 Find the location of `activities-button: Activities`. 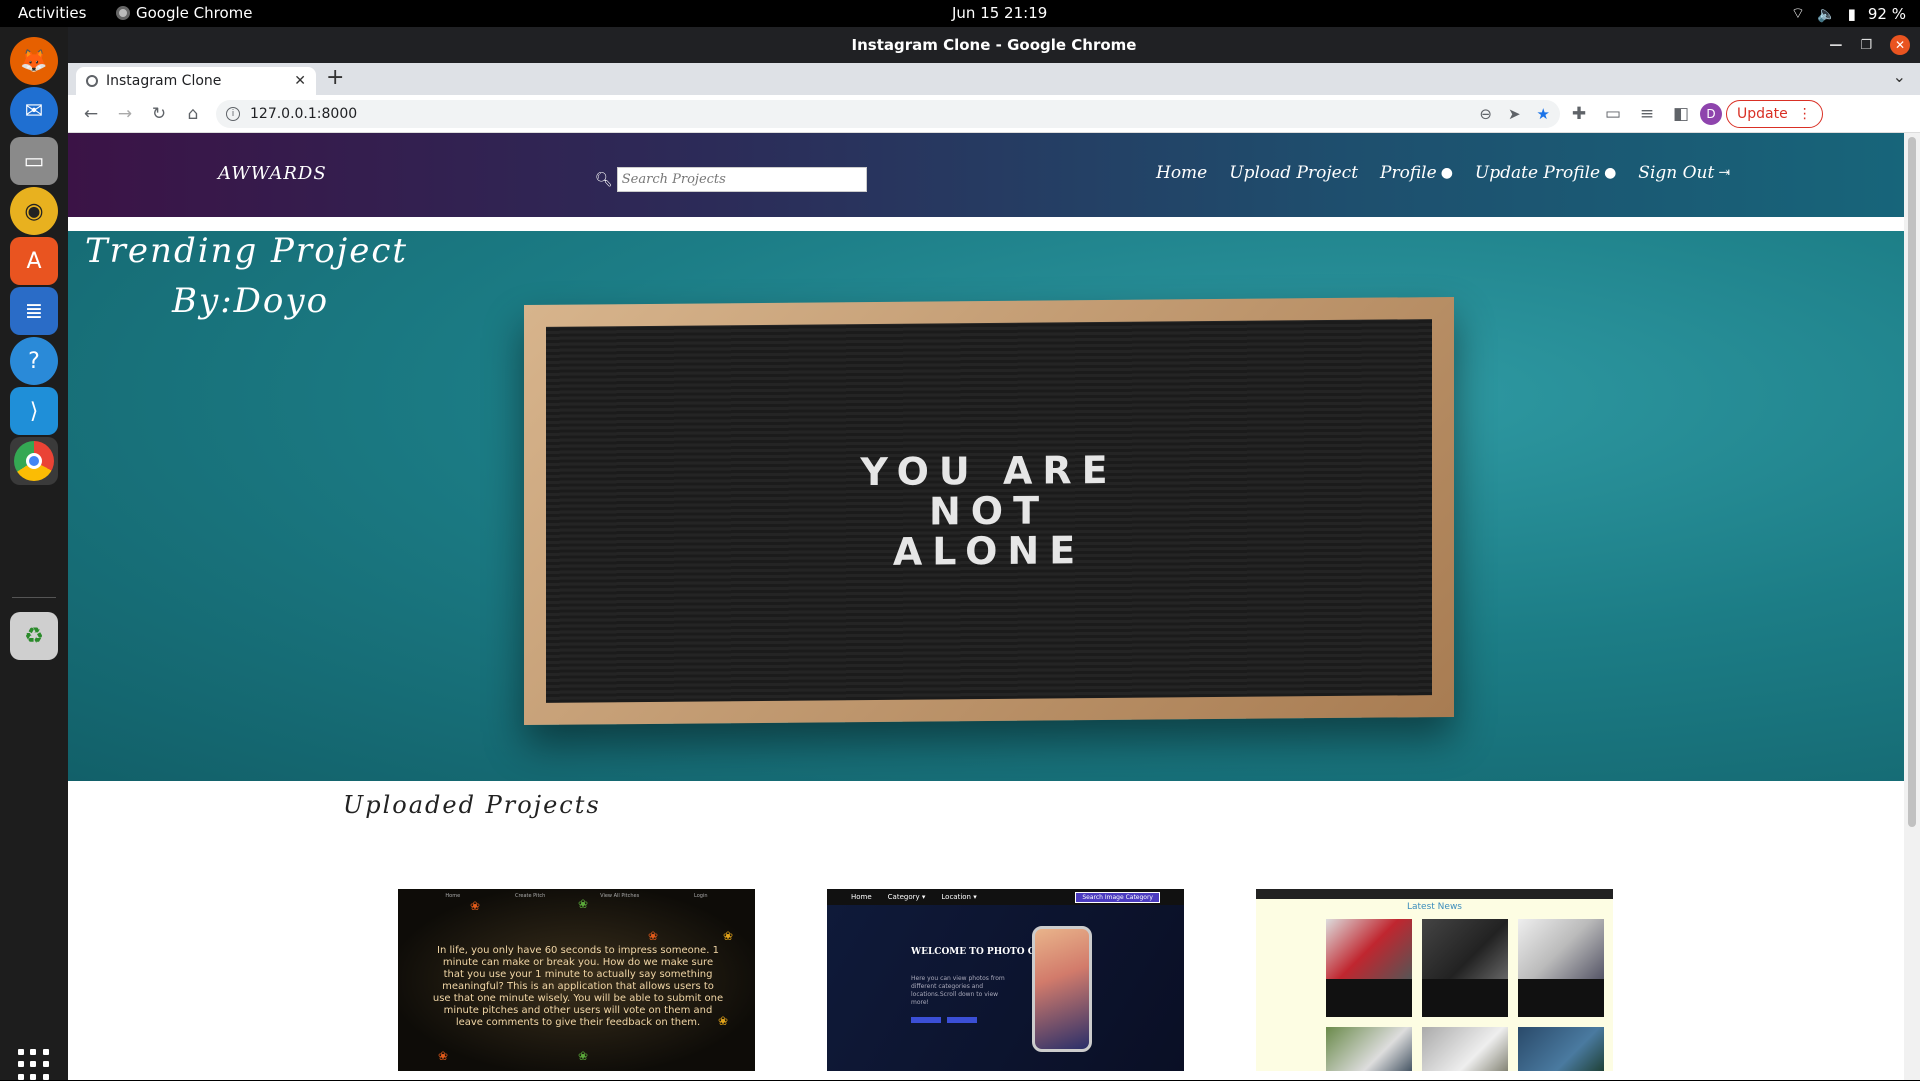

activities-button: Activities is located at coordinates (52, 13).